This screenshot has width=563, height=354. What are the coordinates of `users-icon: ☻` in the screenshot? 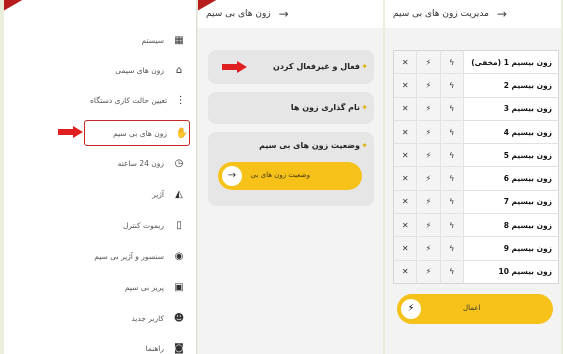 It's located at (179, 318).